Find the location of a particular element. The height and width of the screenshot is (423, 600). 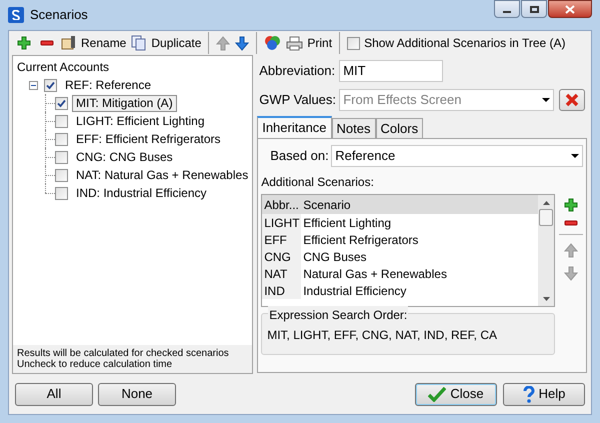

tab: Inheritance is located at coordinates (294, 127).